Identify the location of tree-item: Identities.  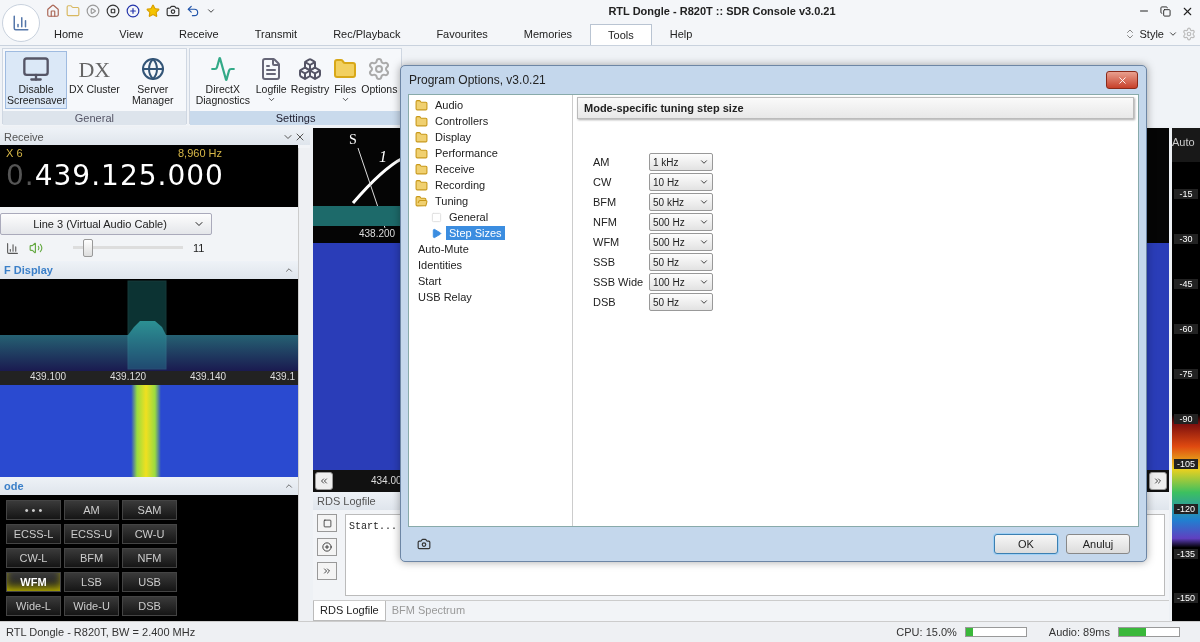
(490, 265).